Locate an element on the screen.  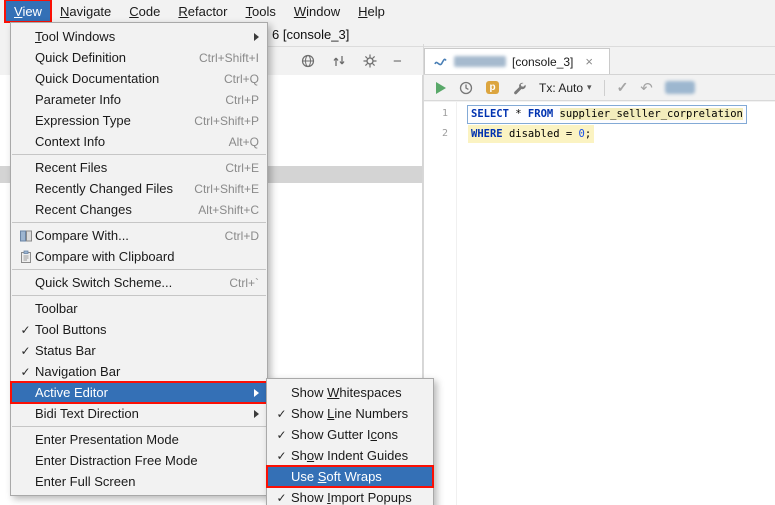
menu-item-recently-changed-files: Recently Changed Files Ctrl+Shift+E is located at coordinates (139, 188).